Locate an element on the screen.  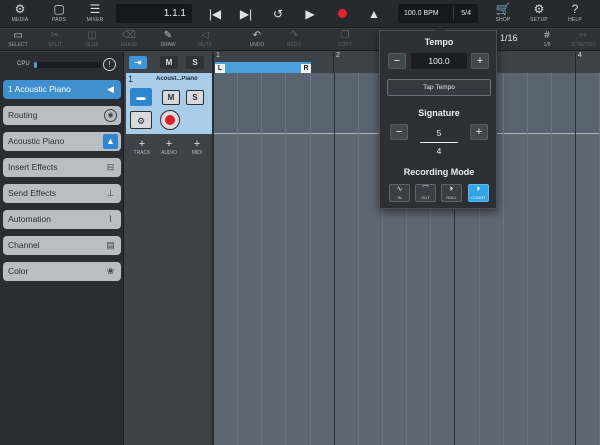
cart-icon: 🛒 is located at coordinates (503, 9).